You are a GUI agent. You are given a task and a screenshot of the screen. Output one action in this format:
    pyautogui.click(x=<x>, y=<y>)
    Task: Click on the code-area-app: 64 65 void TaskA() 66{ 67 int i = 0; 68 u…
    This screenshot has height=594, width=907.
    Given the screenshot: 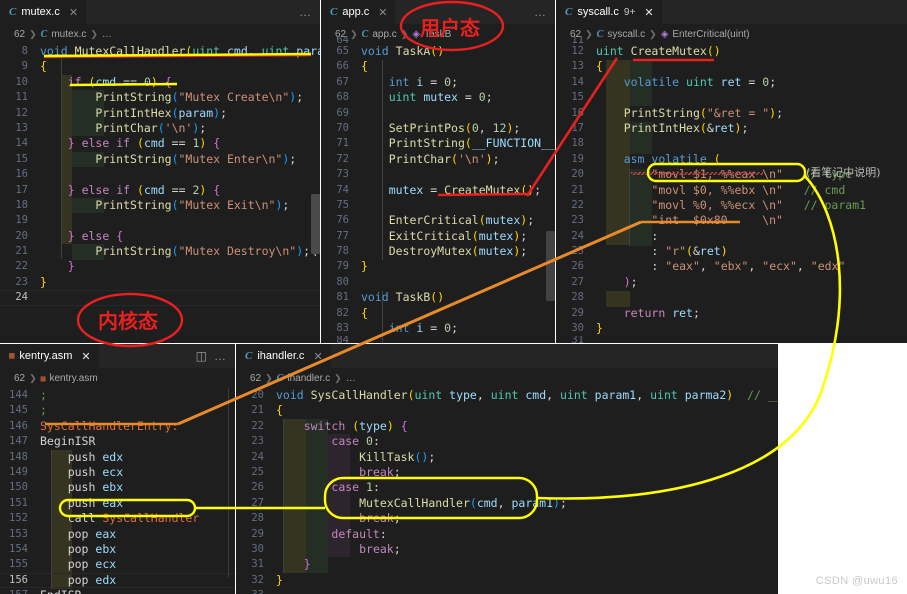 What is the action you would take?
    pyautogui.click(x=438, y=189)
    